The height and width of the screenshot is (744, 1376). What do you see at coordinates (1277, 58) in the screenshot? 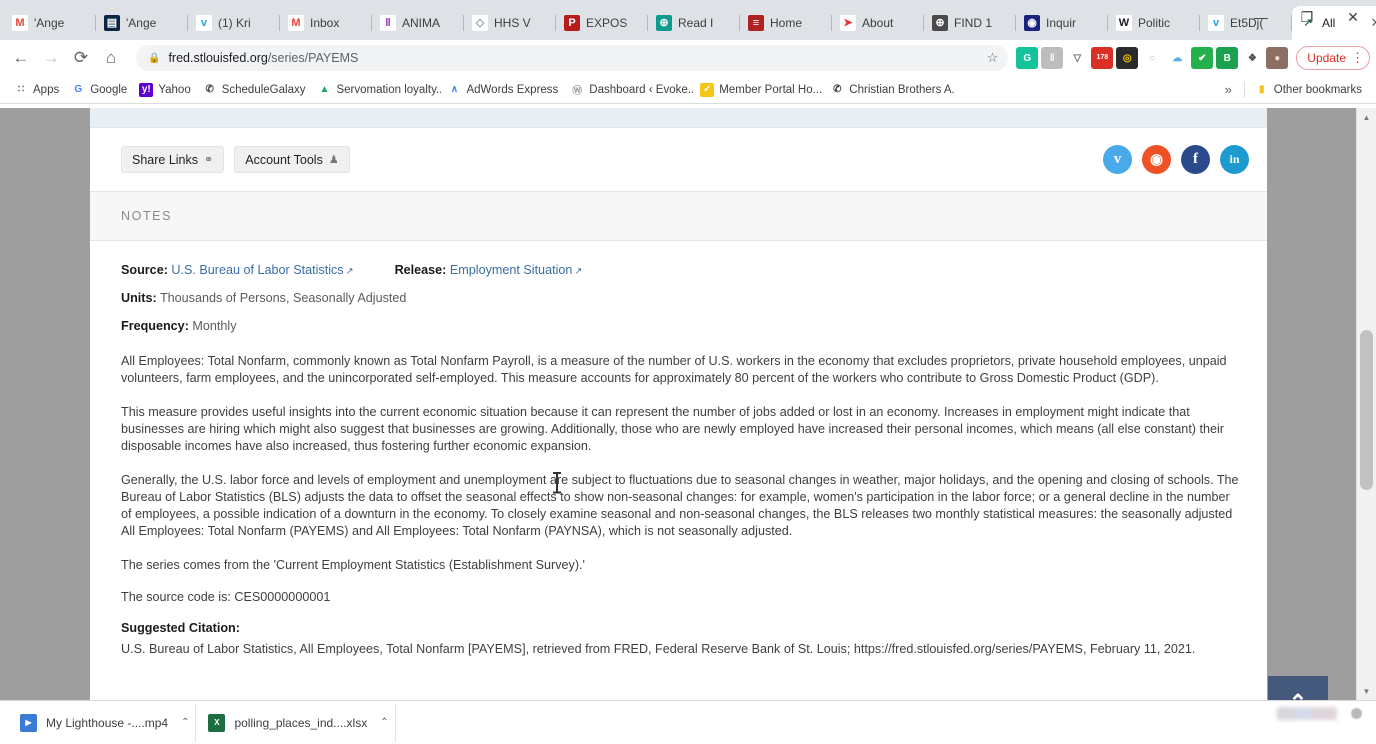
I see `profile-avatar: ●` at bounding box center [1277, 58].